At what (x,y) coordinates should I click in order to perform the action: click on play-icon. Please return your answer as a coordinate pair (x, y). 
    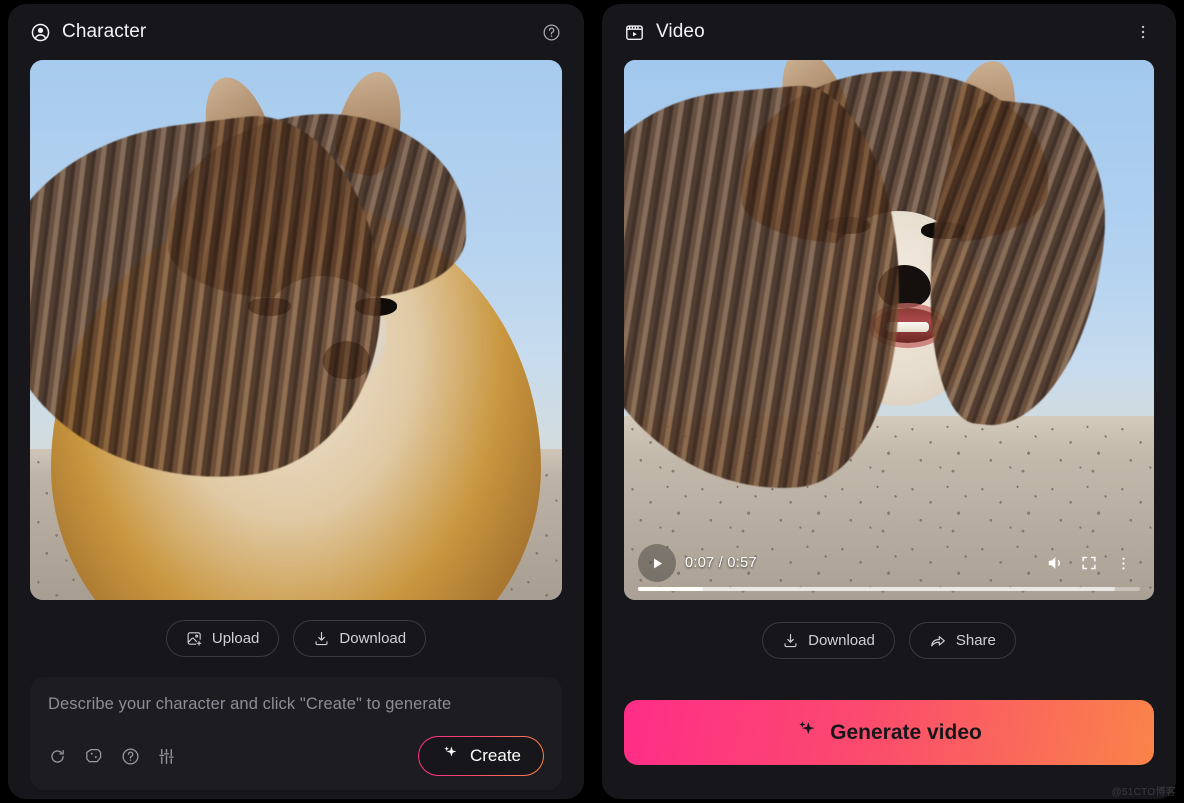
    Looking at the image, I should click on (657, 563).